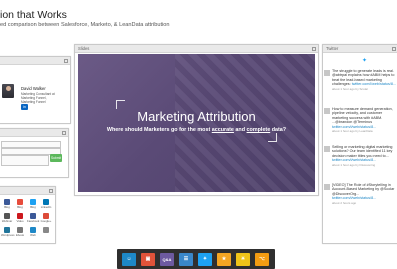 This screenshot has width=397, height=269. Describe the element at coordinates (186, 259) in the screenshot. I see `notes-button: ☰` at that location.